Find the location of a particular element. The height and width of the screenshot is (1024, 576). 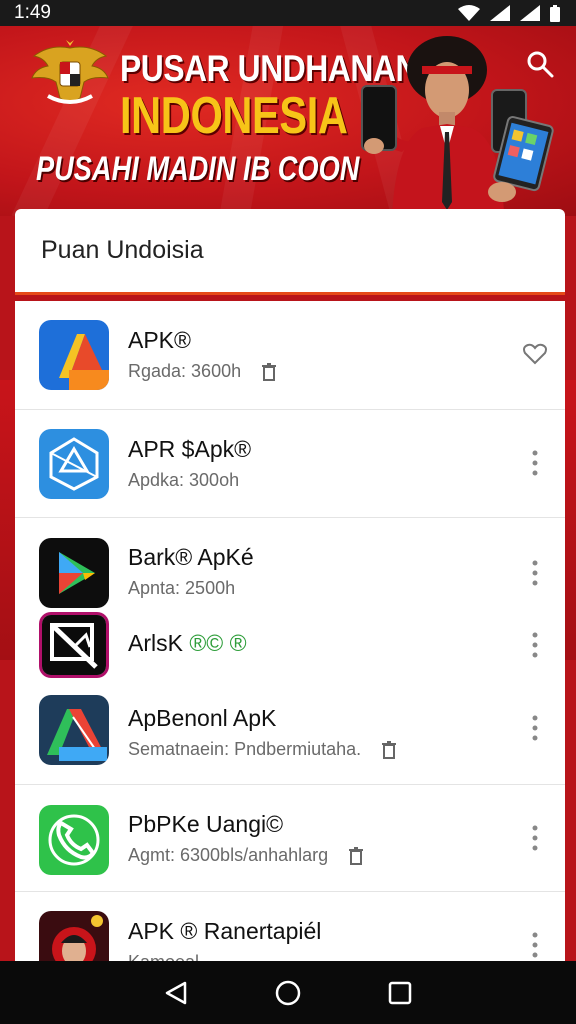

app-title: APR $Apk® is located at coordinates (190, 449).